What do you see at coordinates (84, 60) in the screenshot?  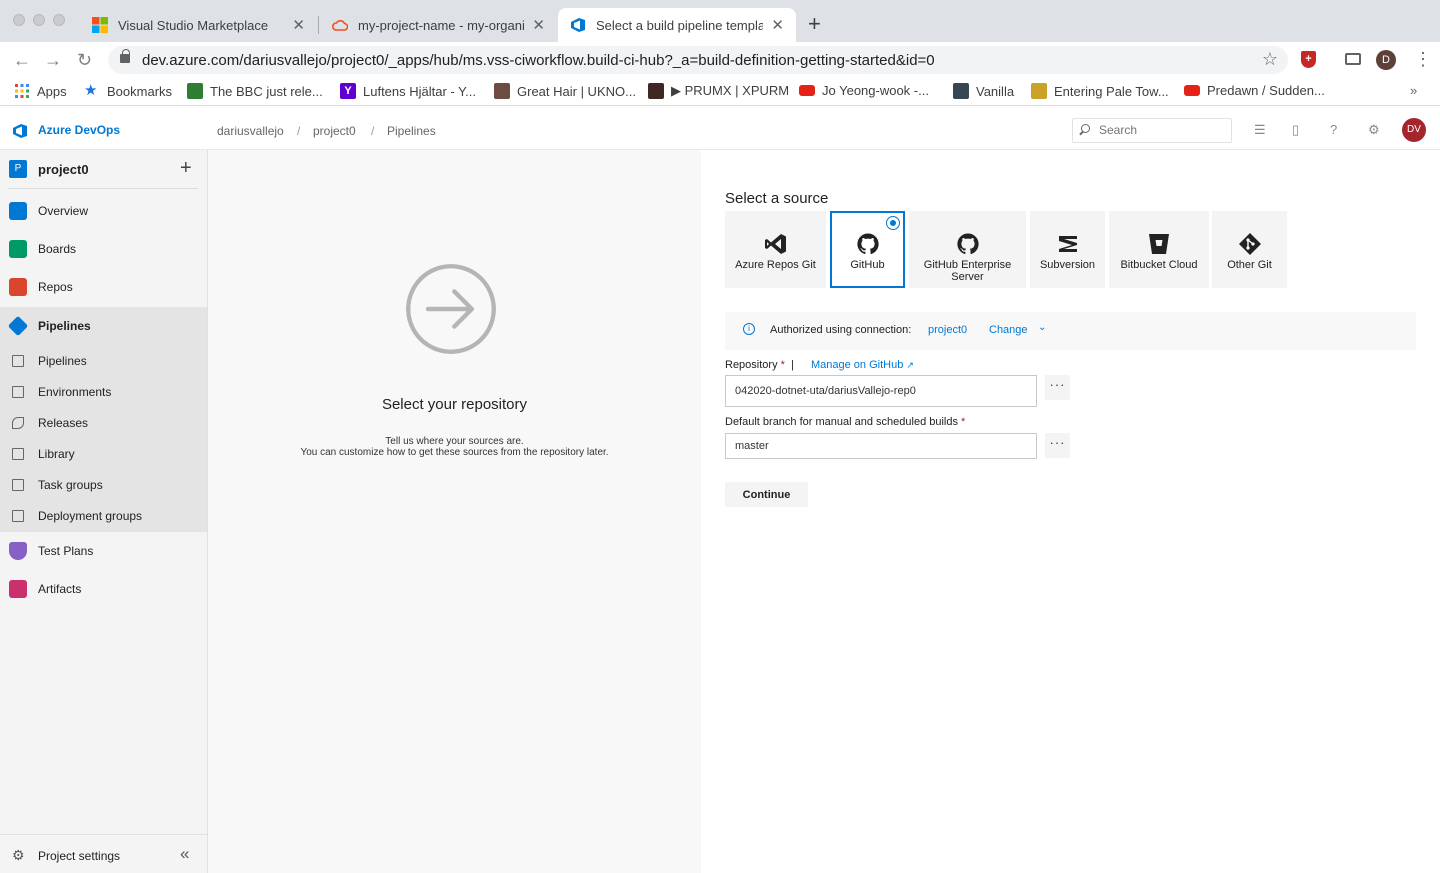 I see `reload-icon: ↻` at bounding box center [84, 60].